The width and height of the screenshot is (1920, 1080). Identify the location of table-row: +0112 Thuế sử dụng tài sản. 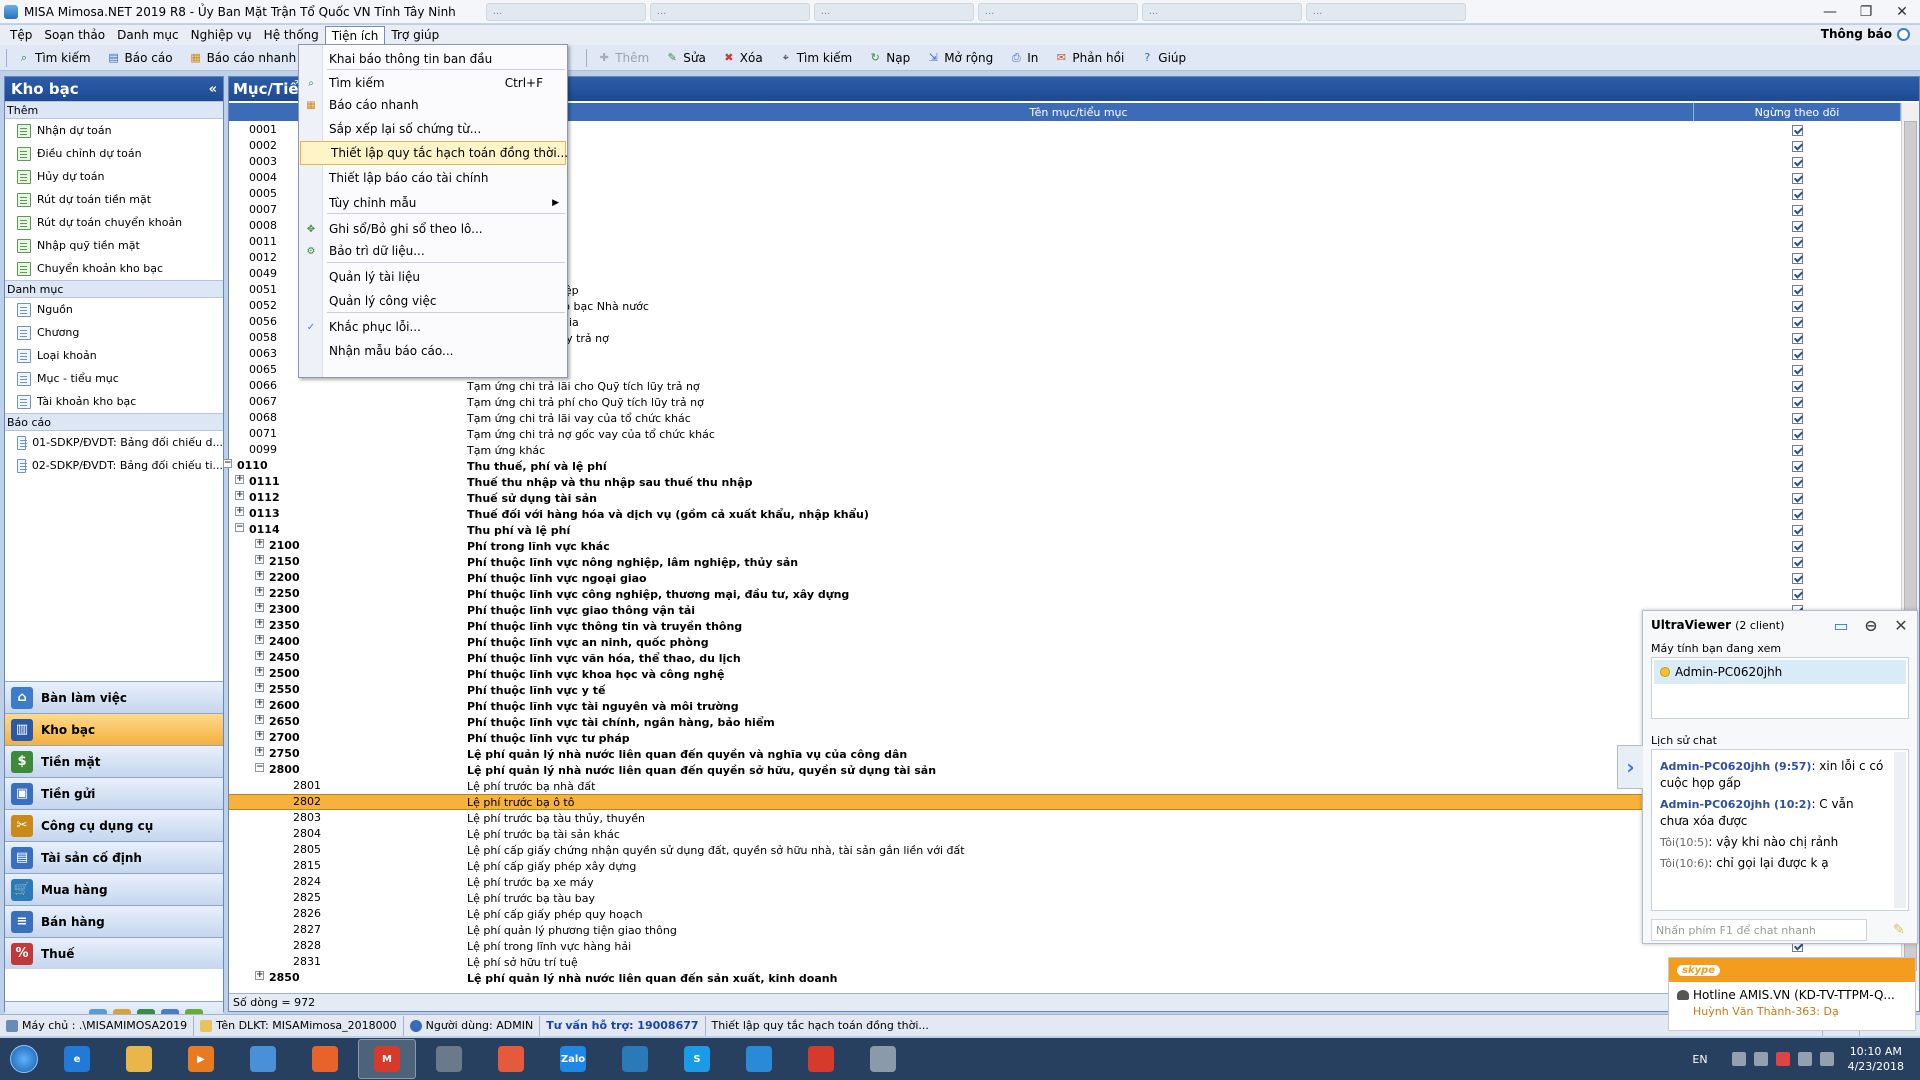
(1065, 498).